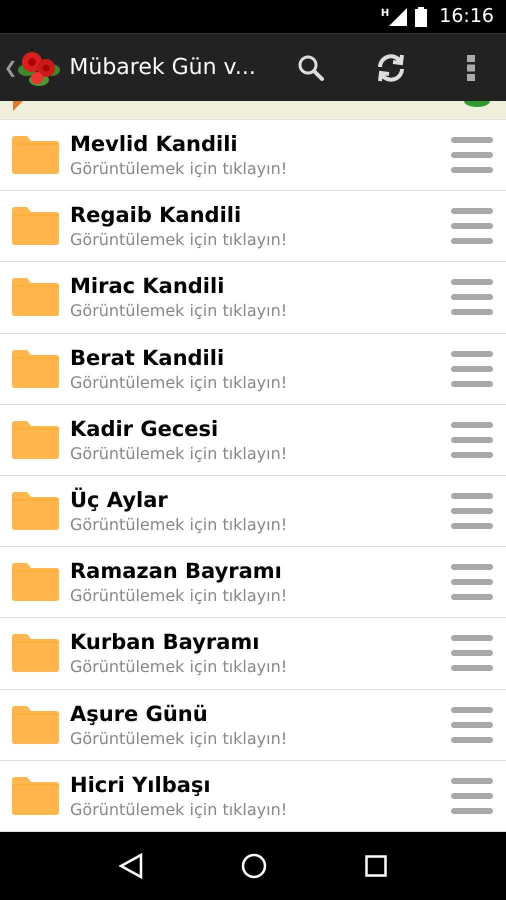 This screenshot has width=506, height=900. Describe the element at coordinates (148, 358) in the screenshot. I see `item-title: Berat Kandili` at that location.